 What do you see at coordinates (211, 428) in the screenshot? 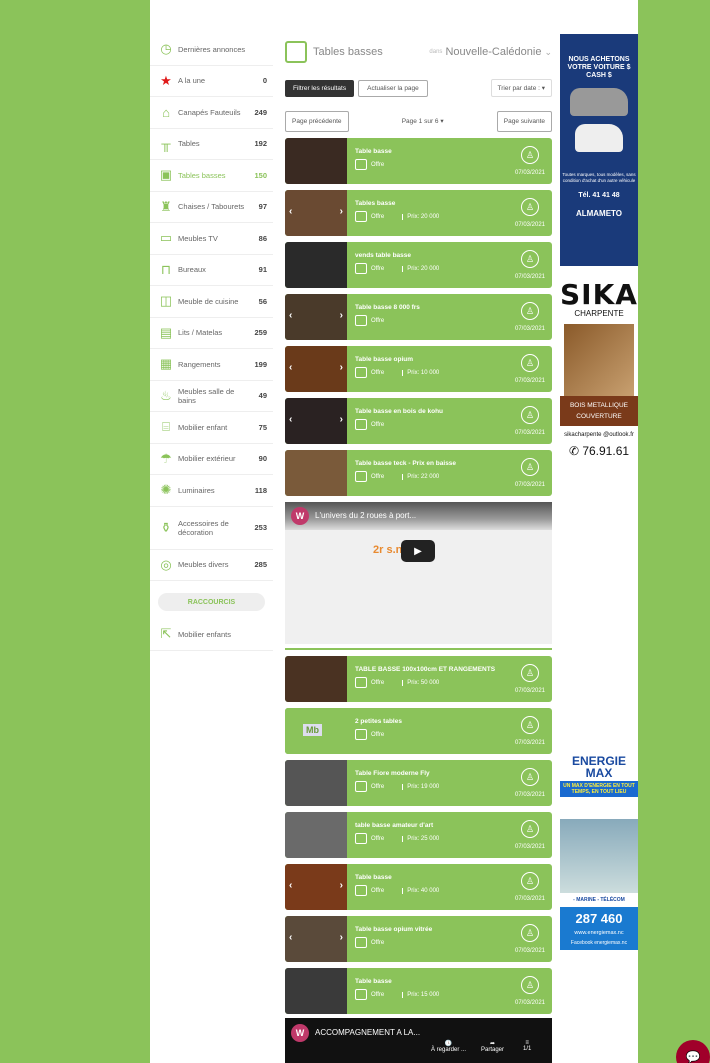
I see `sidebar-item-13: ⌸ Mobilier enfant 75` at bounding box center [211, 428].